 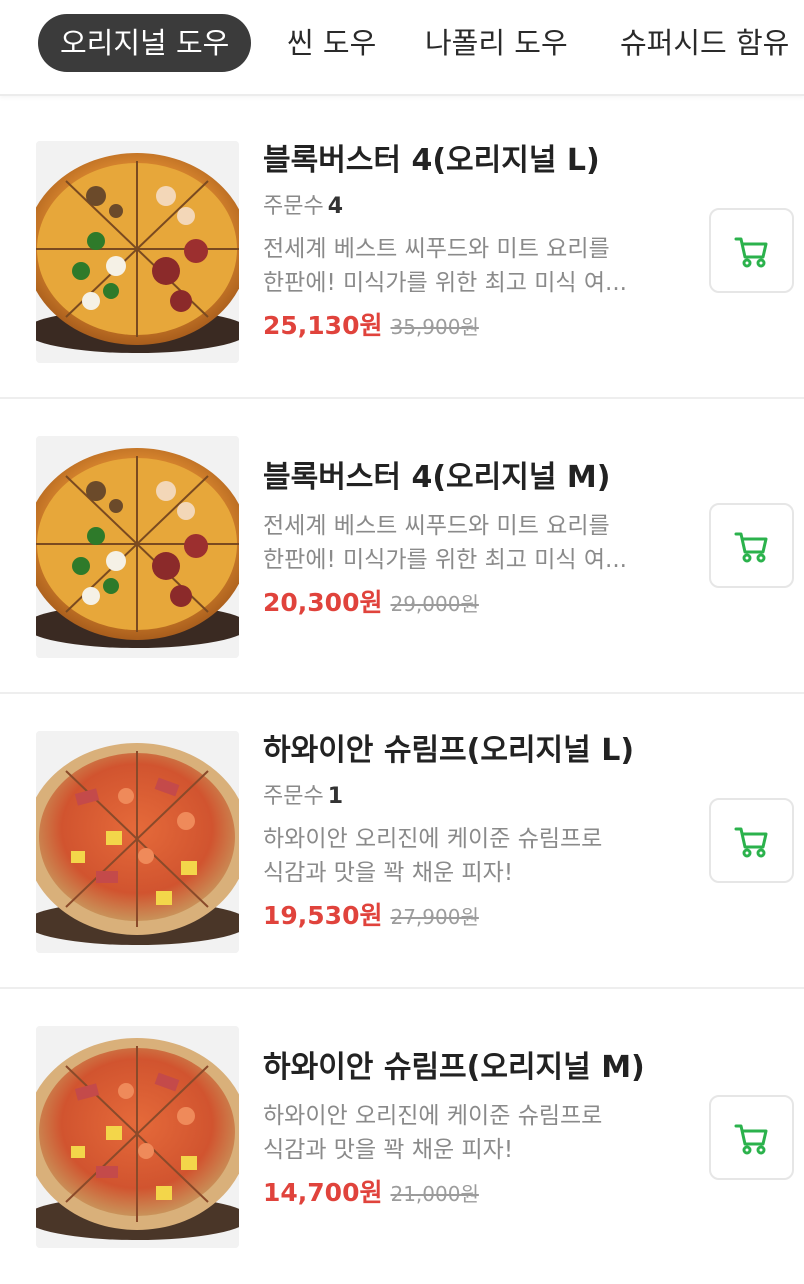 What do you see at coordinates (335, 206) in the screenshot?
I see `order-count-value: 4` at bounding box center [335, 206].